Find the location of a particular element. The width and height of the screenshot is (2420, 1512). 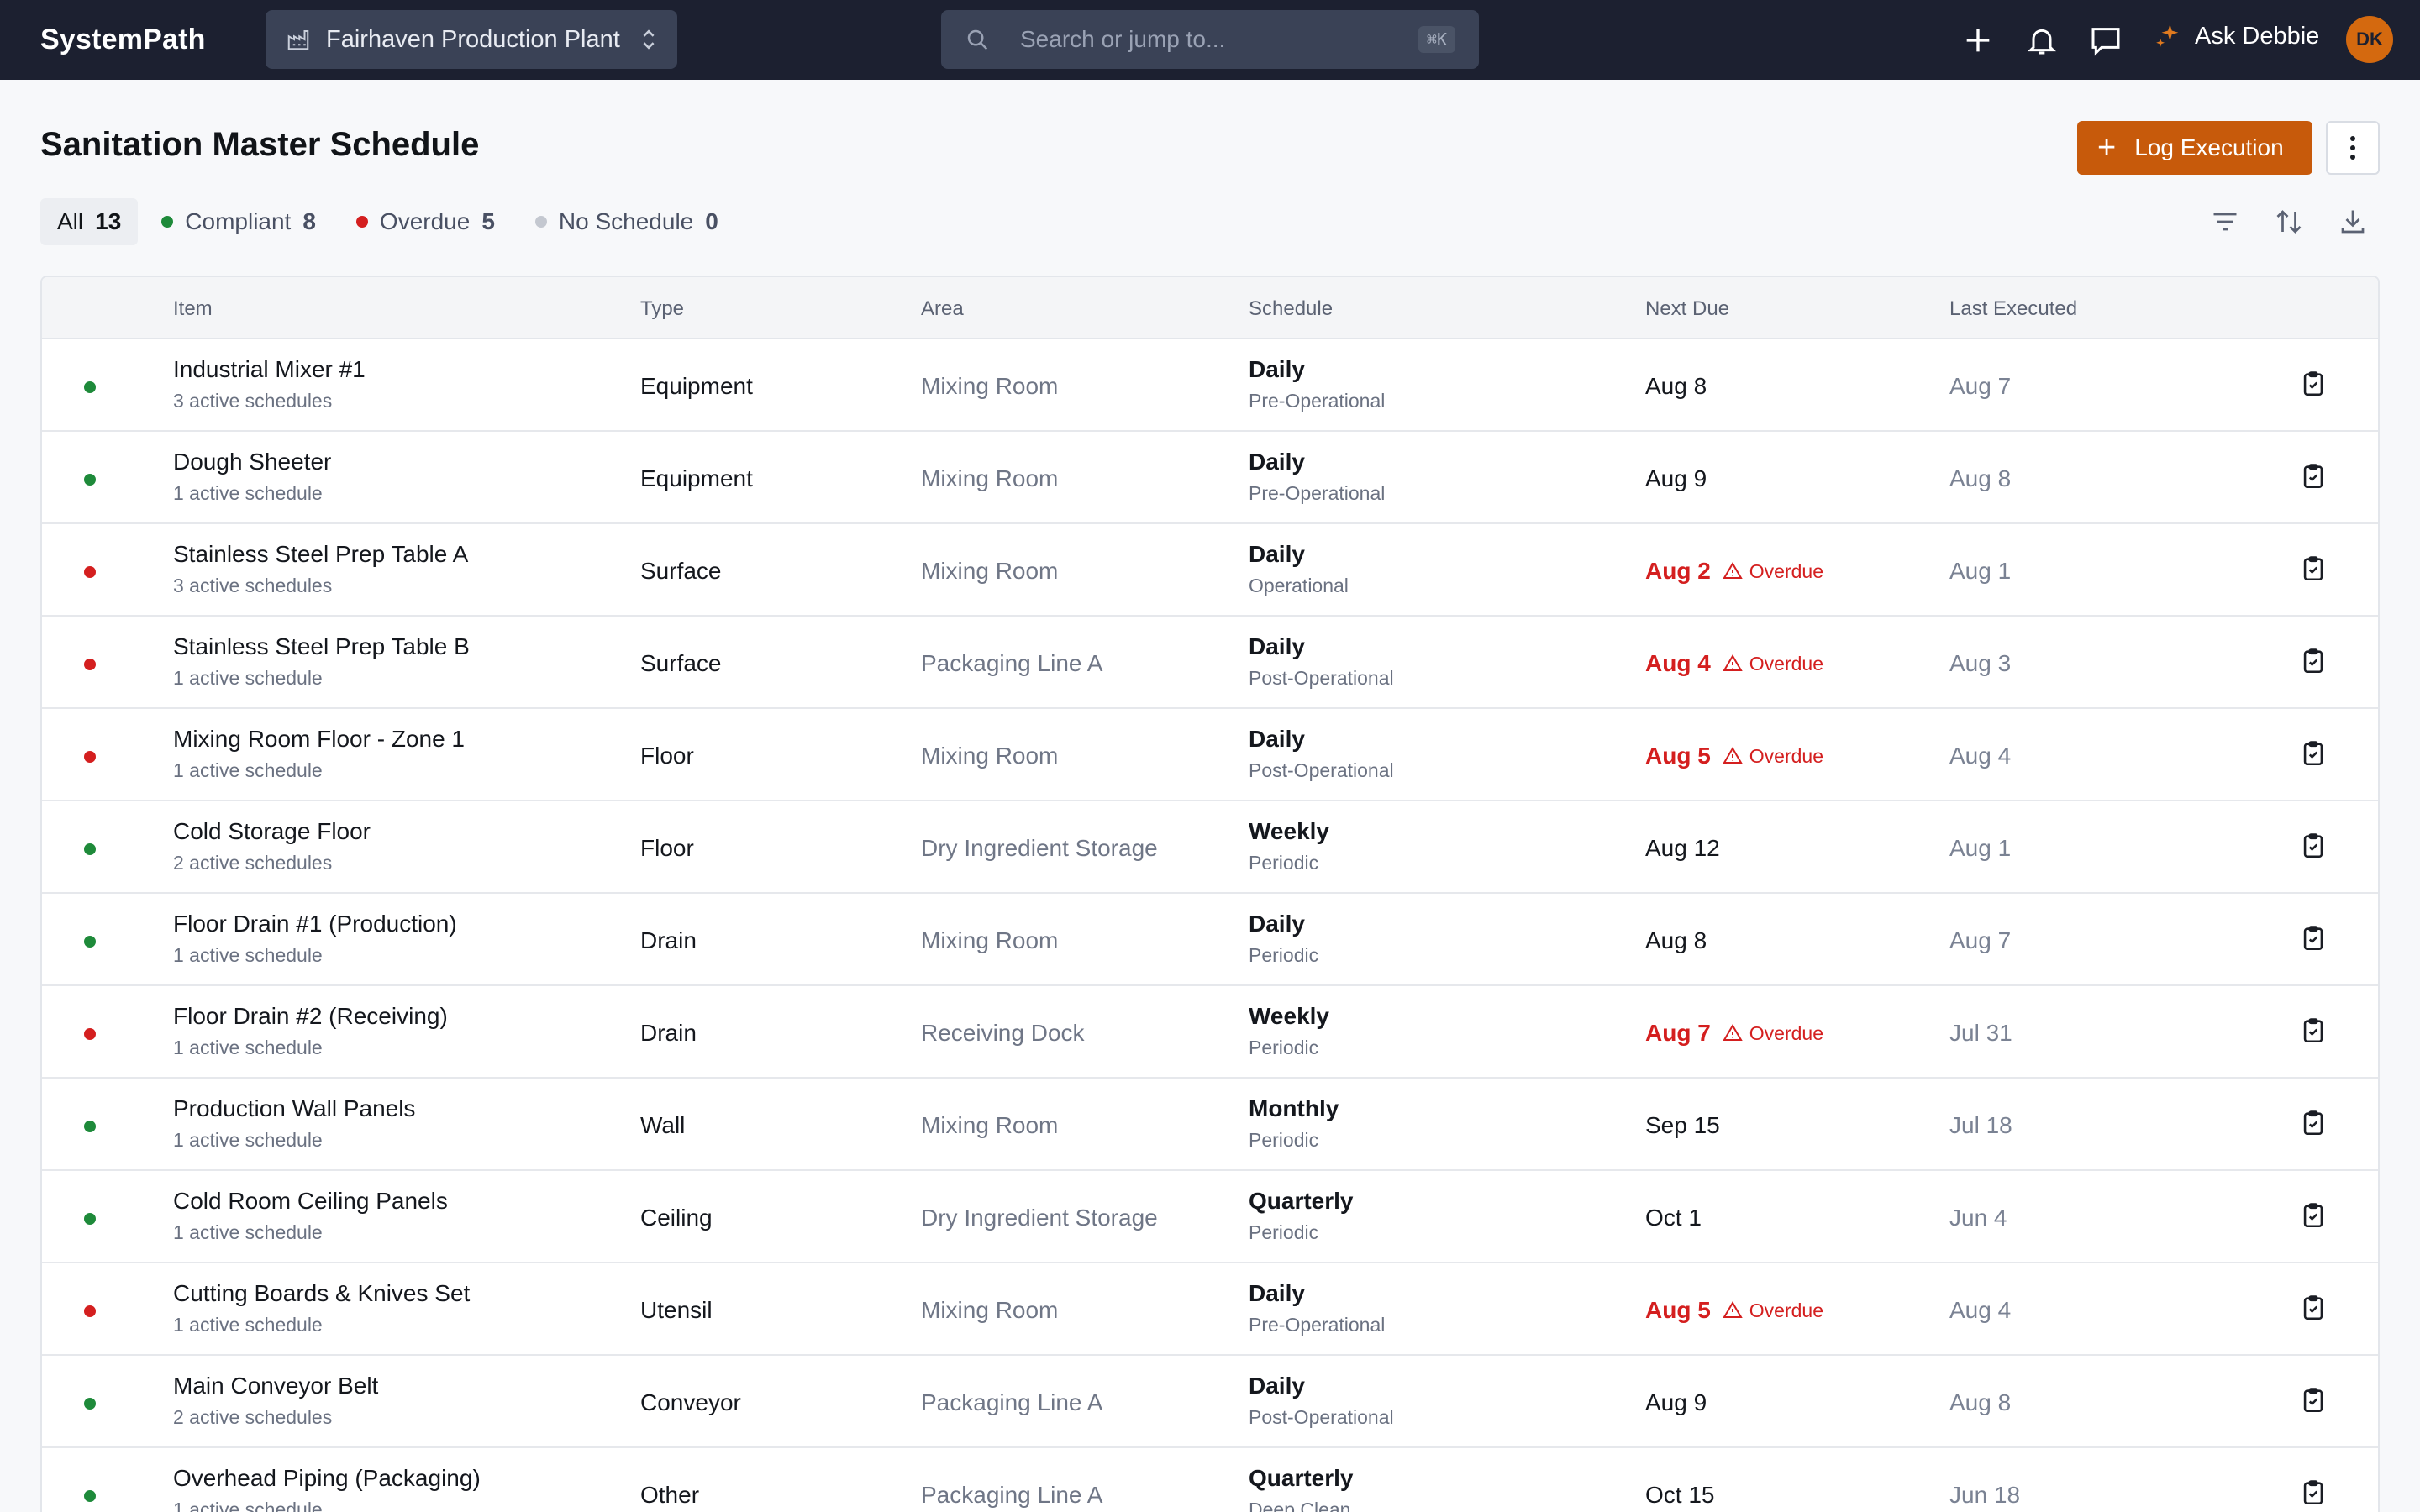

log-execution-button: + Log Execution is located at coordinates (2194, 148).